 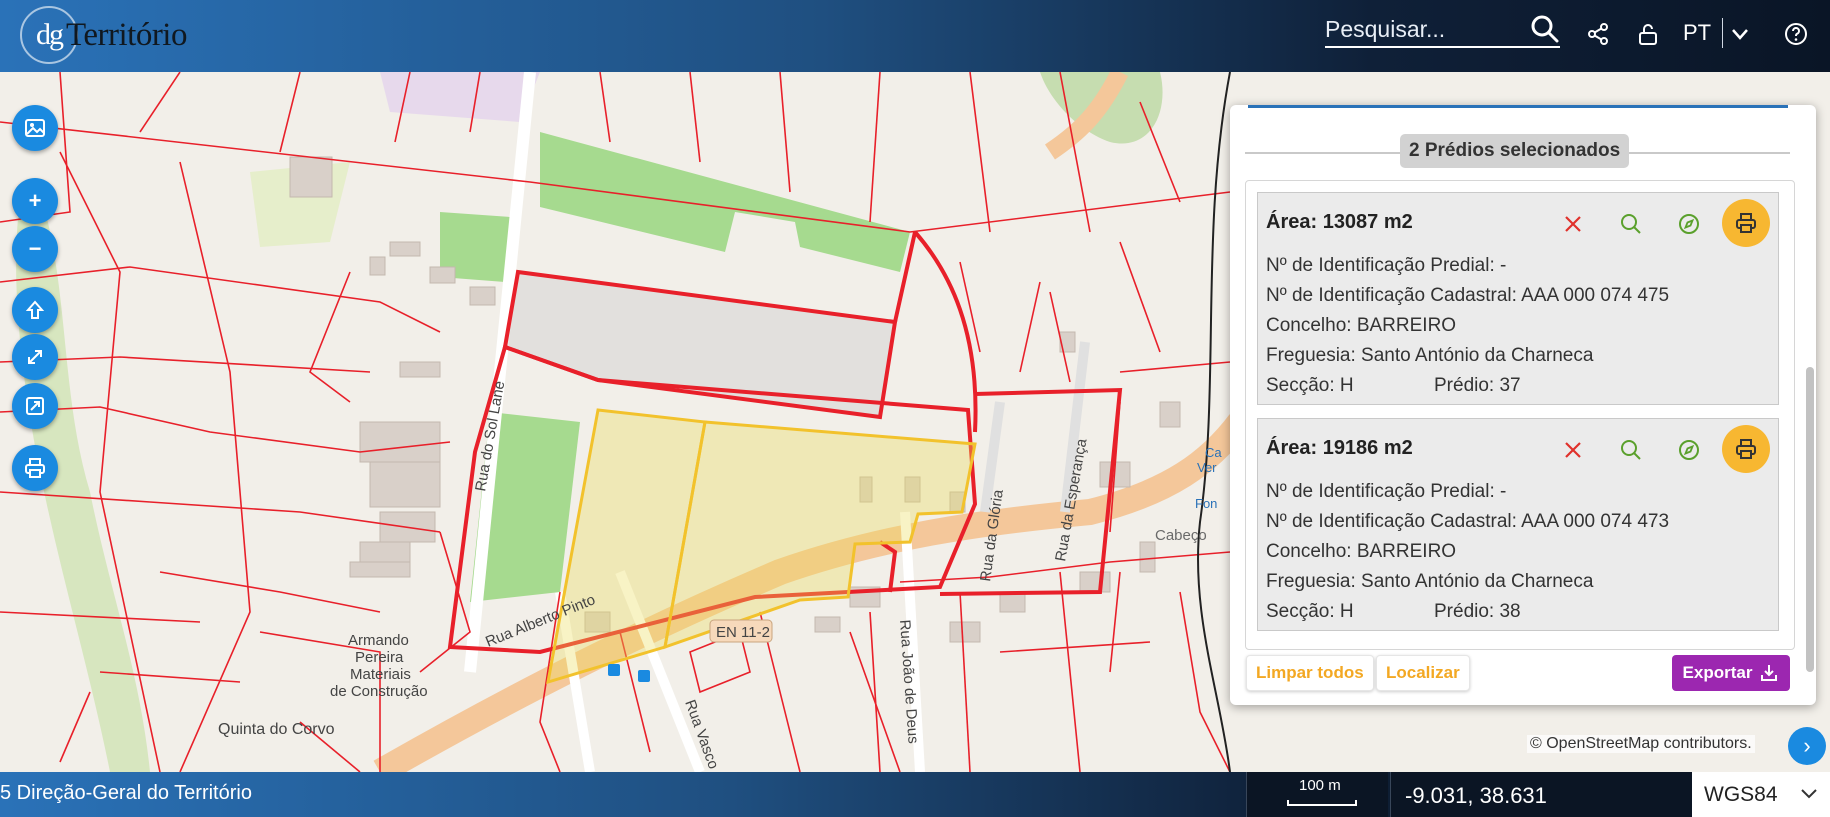 What do you see at coordinates (1322, 803) in the screenshot?
I see `scale-bar` at bounding box center [1322, 803].